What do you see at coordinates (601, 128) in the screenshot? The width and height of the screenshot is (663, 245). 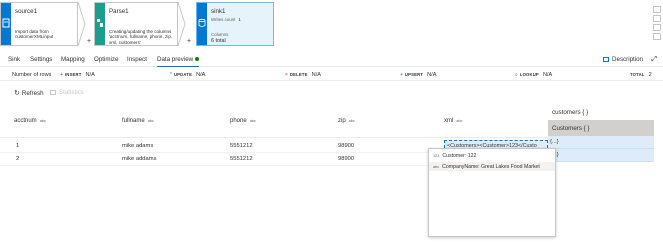 I see `customers-subheader-selected: Customers { }` at bounding box center [601, 128].